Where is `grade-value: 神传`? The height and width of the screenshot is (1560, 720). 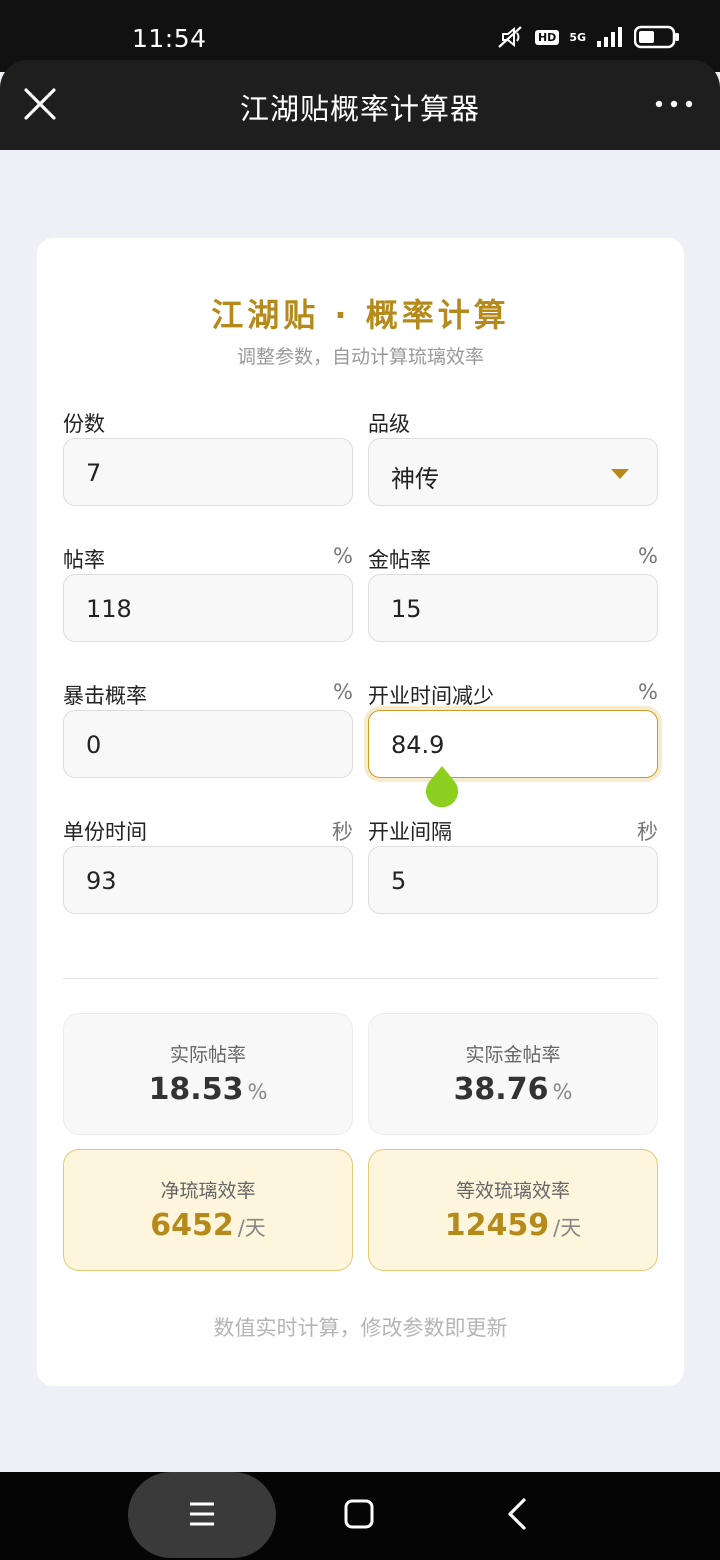
grade-value: 神传 is located at coordinates (415, 479).